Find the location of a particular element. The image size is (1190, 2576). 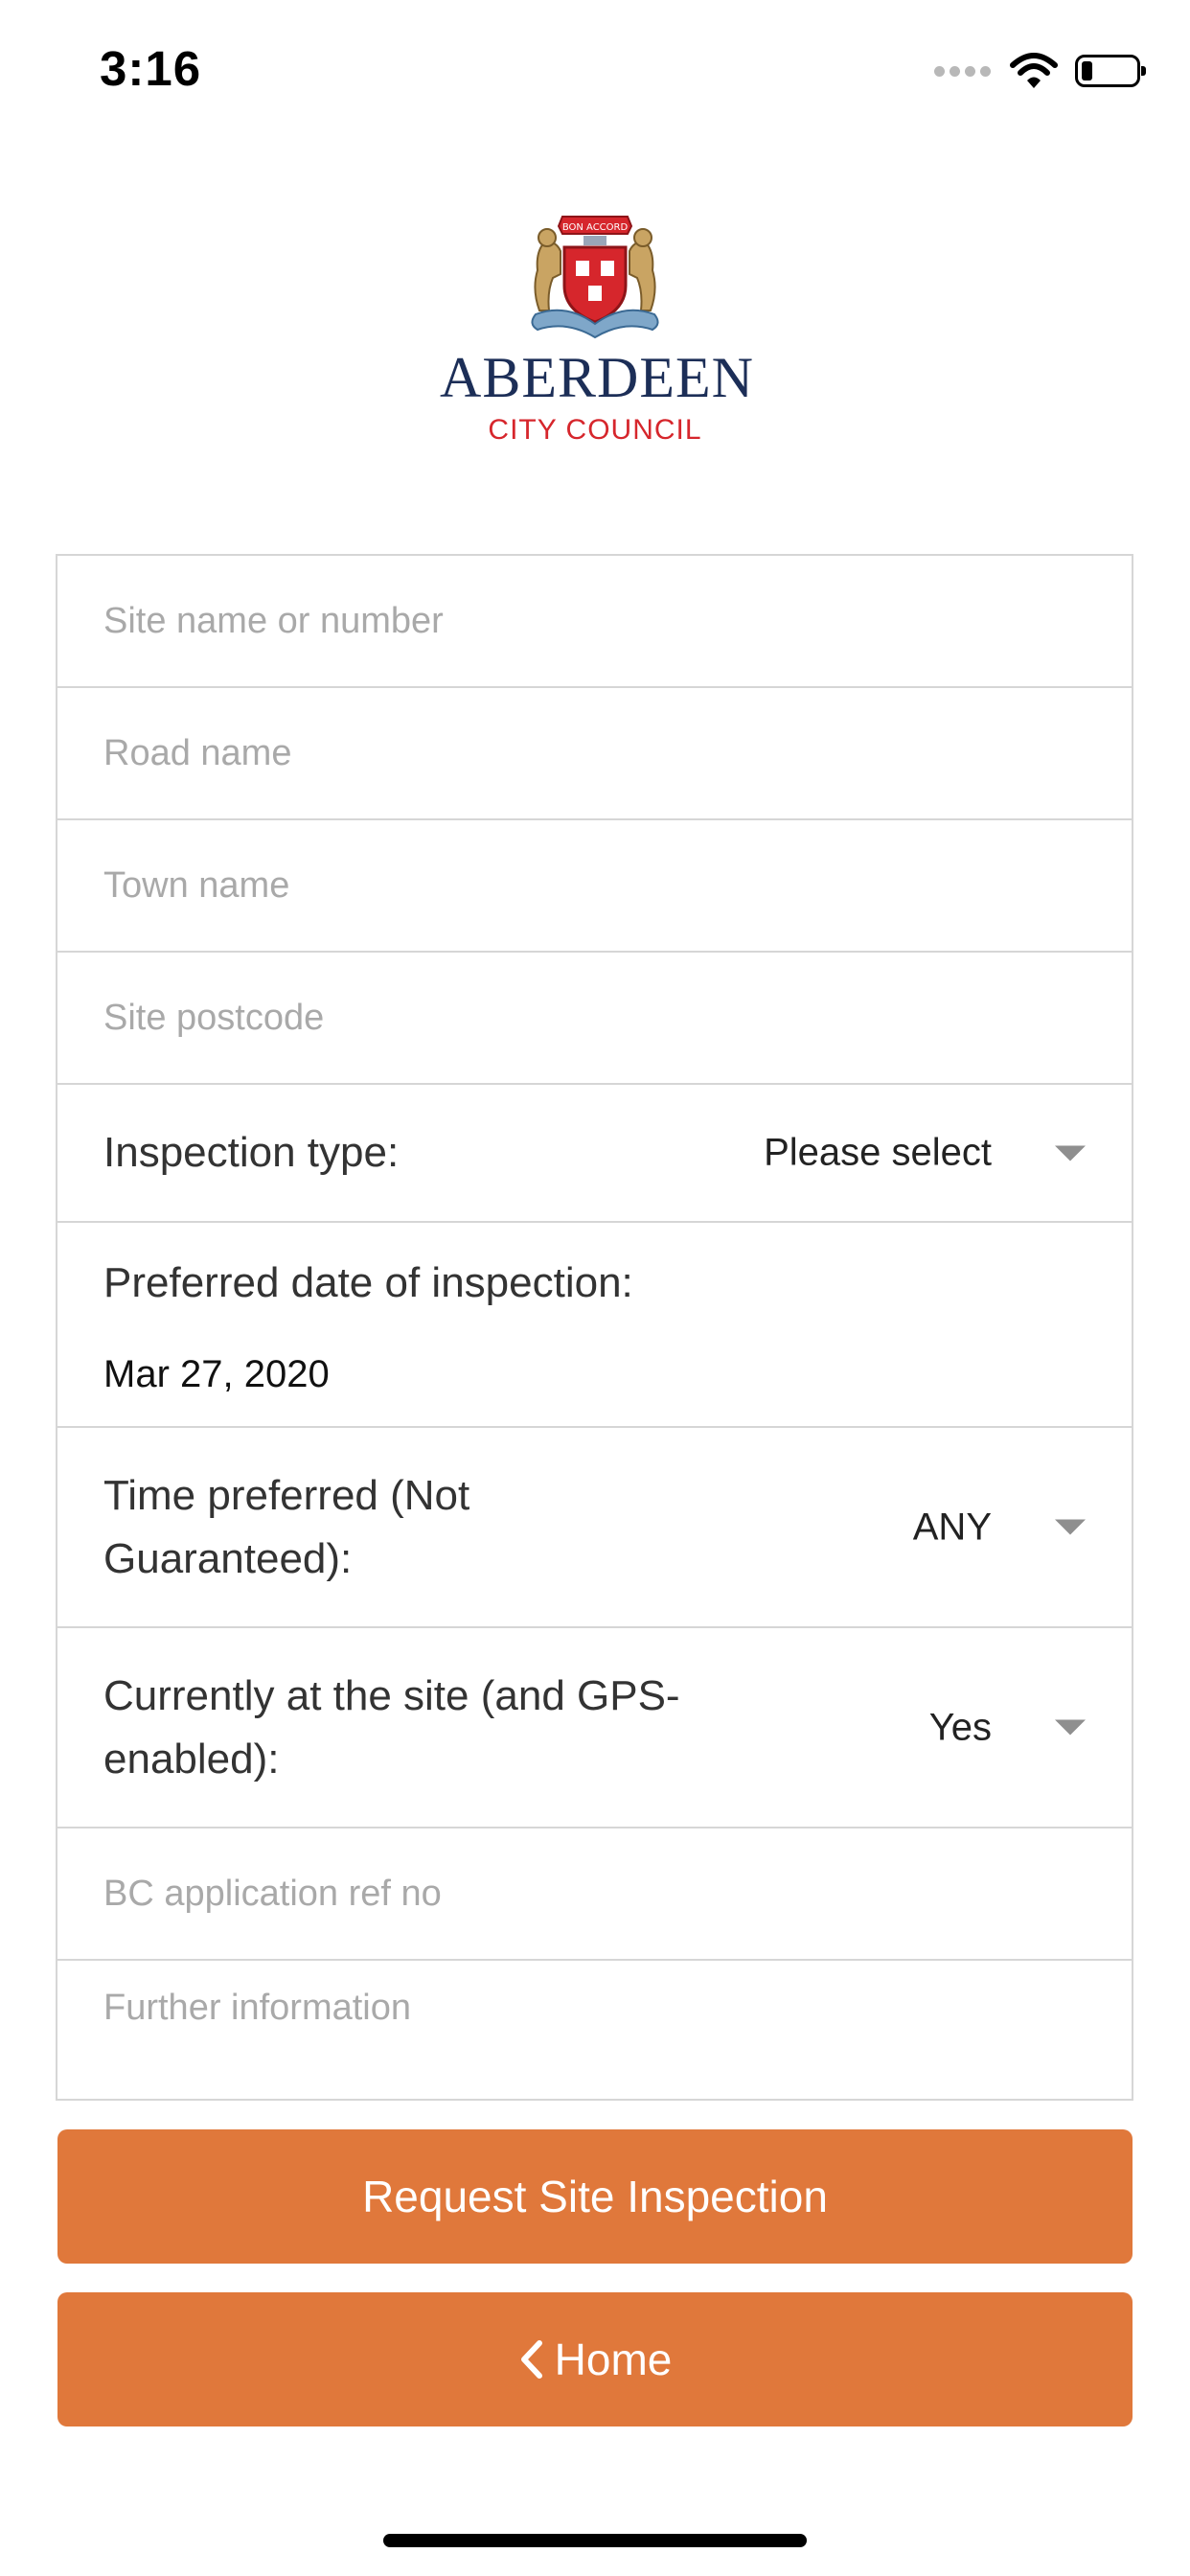

home-indicator is located at coordinates (595, 2540).